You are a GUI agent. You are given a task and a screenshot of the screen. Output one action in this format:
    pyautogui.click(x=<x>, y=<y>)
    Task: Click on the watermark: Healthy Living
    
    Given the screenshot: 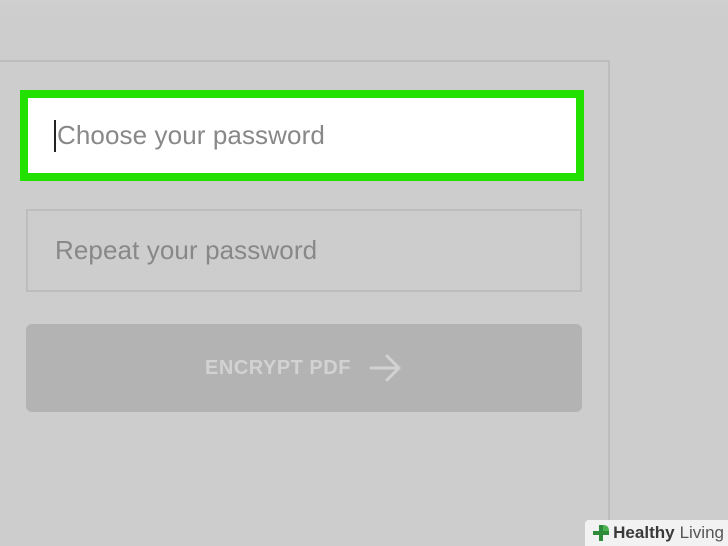 What is the action you would take?
    pyautogui.click(x=656, y=533)
    